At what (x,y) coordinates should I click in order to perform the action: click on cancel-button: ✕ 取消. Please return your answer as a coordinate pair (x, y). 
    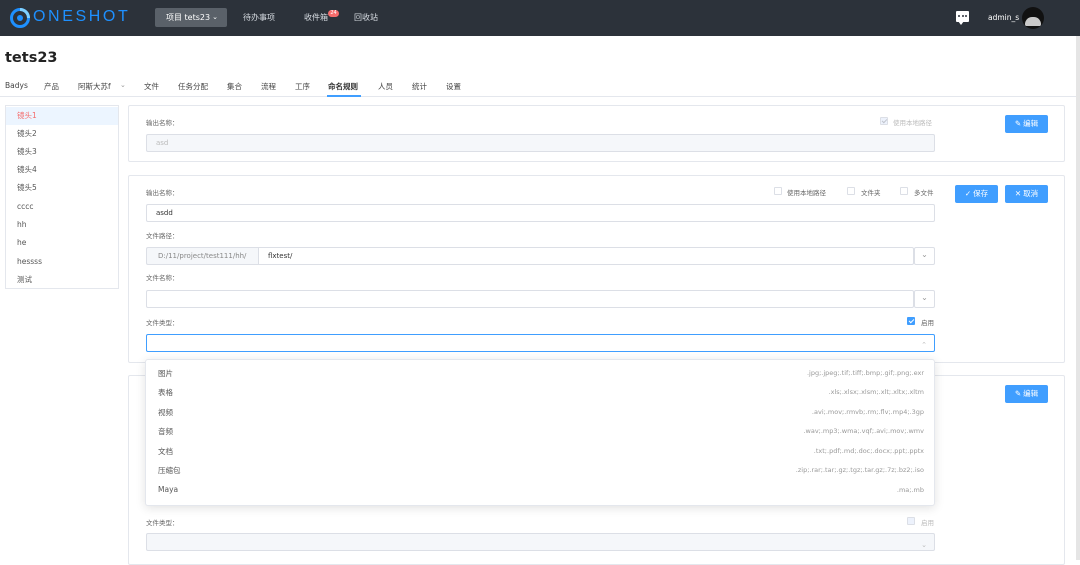
    Looking at the image, I should click on (1026, 194).